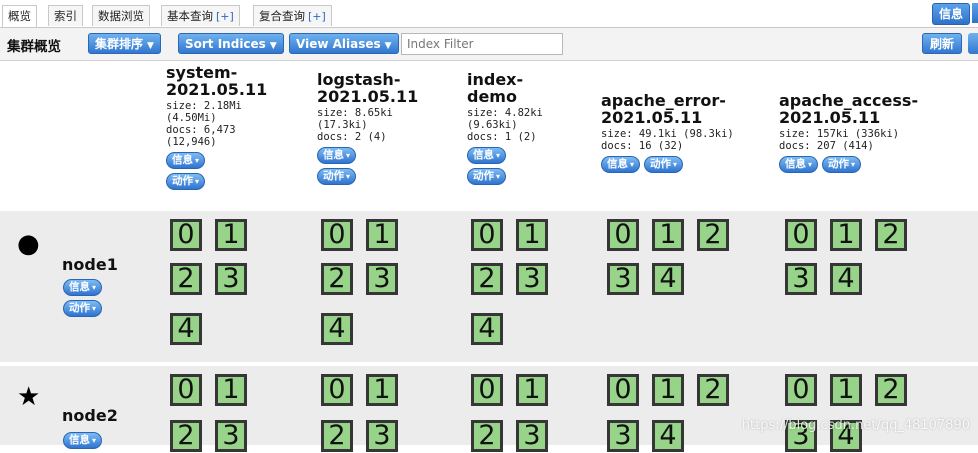 The image size is (978, 453). I want to click on node-buttons: 信息 ▾, so click(83, 441).